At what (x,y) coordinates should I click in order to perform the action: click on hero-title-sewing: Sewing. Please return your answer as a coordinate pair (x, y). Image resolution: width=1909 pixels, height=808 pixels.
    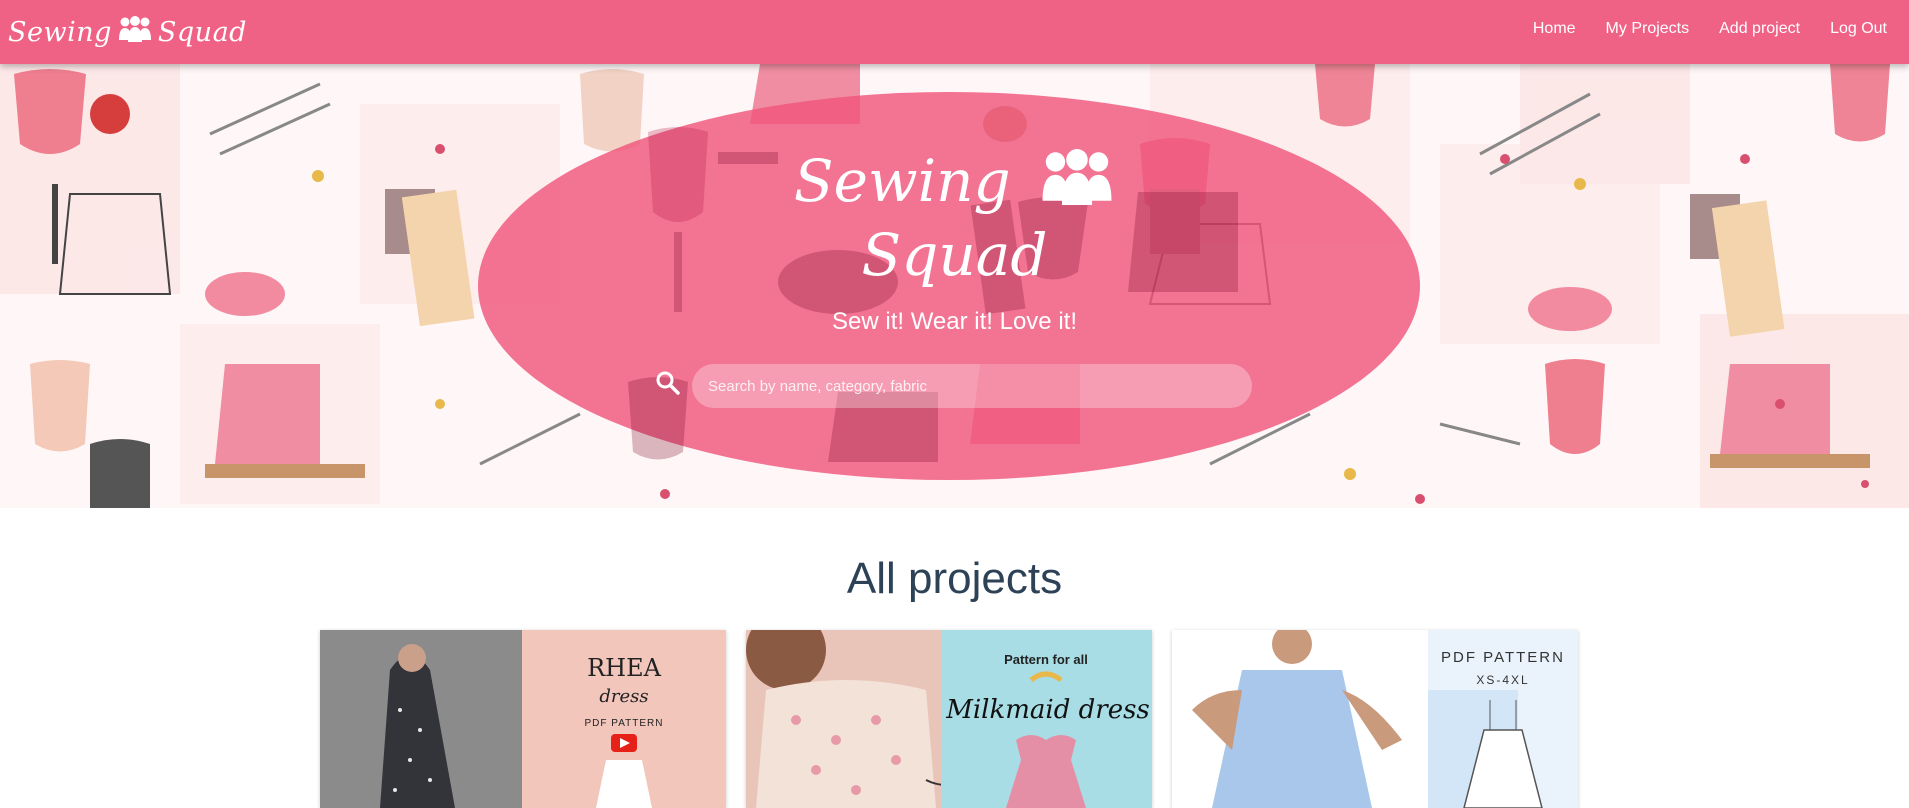
    Looking at the image, I should click on (902, 181).